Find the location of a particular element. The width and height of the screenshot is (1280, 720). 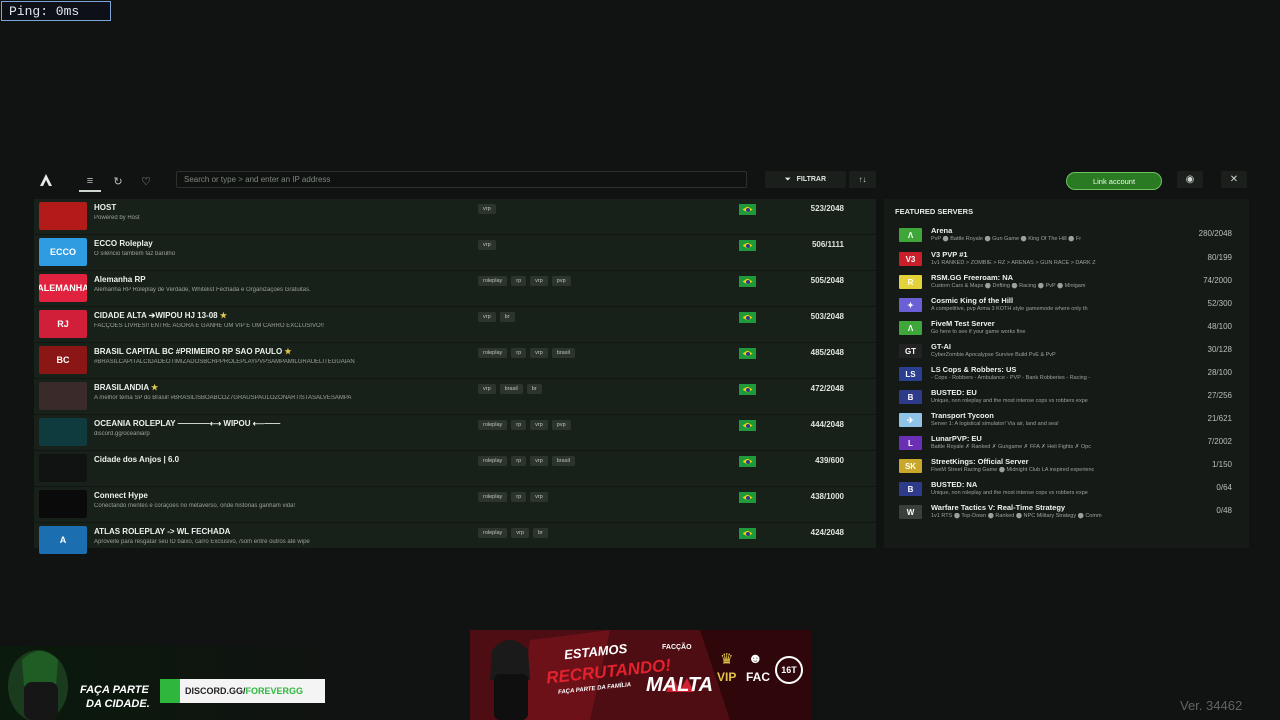

server-tags: roleplay rp vrp pvp is located at coordinates (524, 425).